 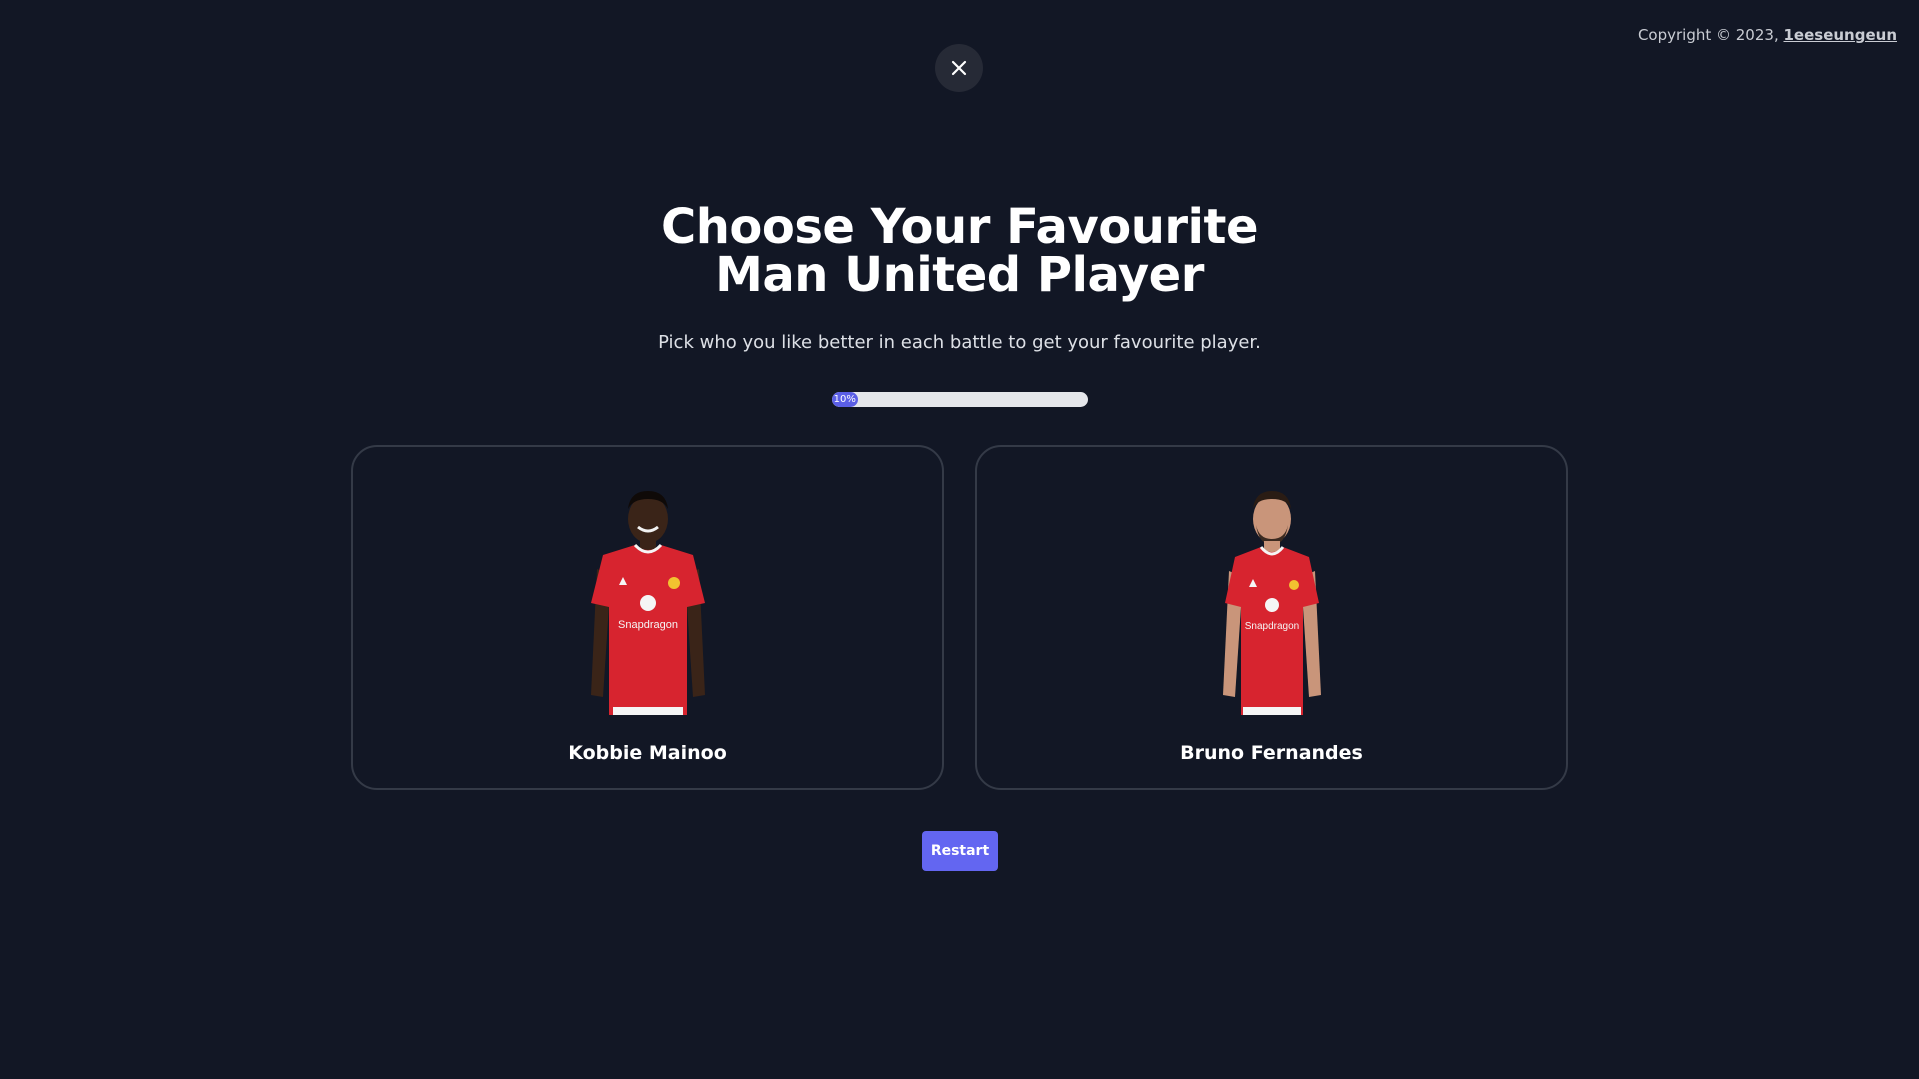 I want to click on progress-label: 10%, so click(x=844, y=399).